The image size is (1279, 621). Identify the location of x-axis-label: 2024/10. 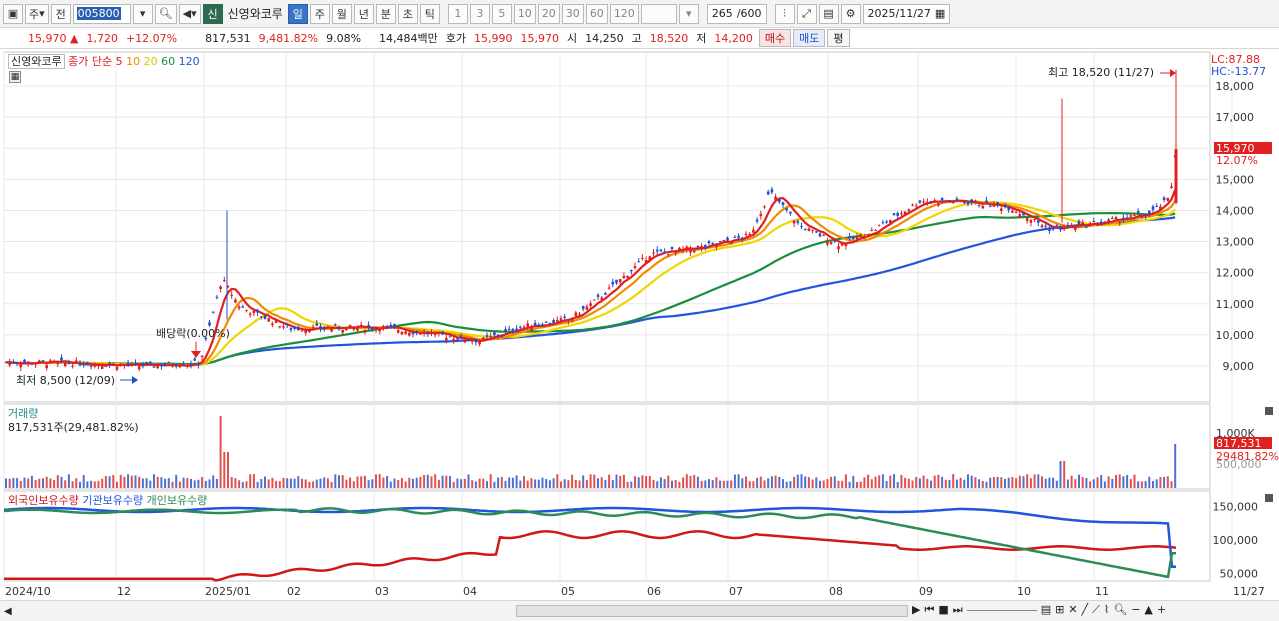
(28, 591).